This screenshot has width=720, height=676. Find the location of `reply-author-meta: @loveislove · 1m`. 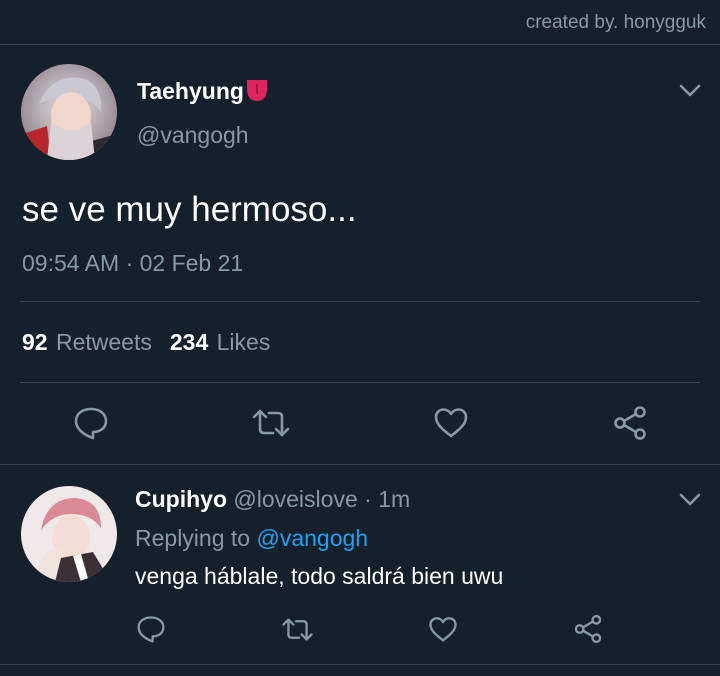

reply-author-meta: @loveislove · 1m is located at coordinates (321, 499).